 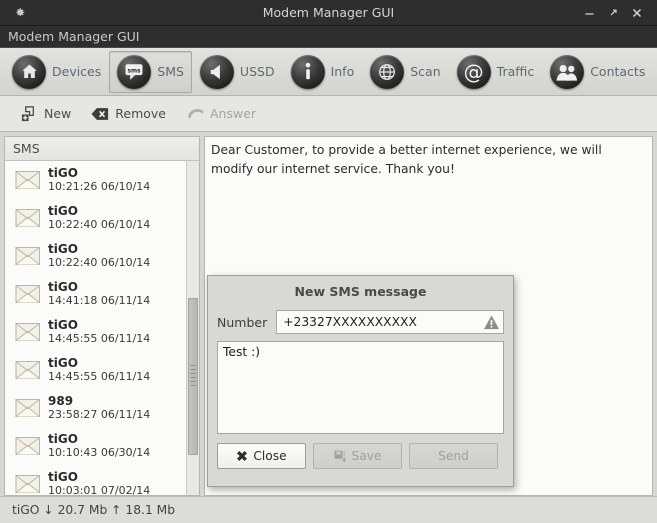 I want to click on toolbar-item-devices: Devices, so click(x=56, y=72).